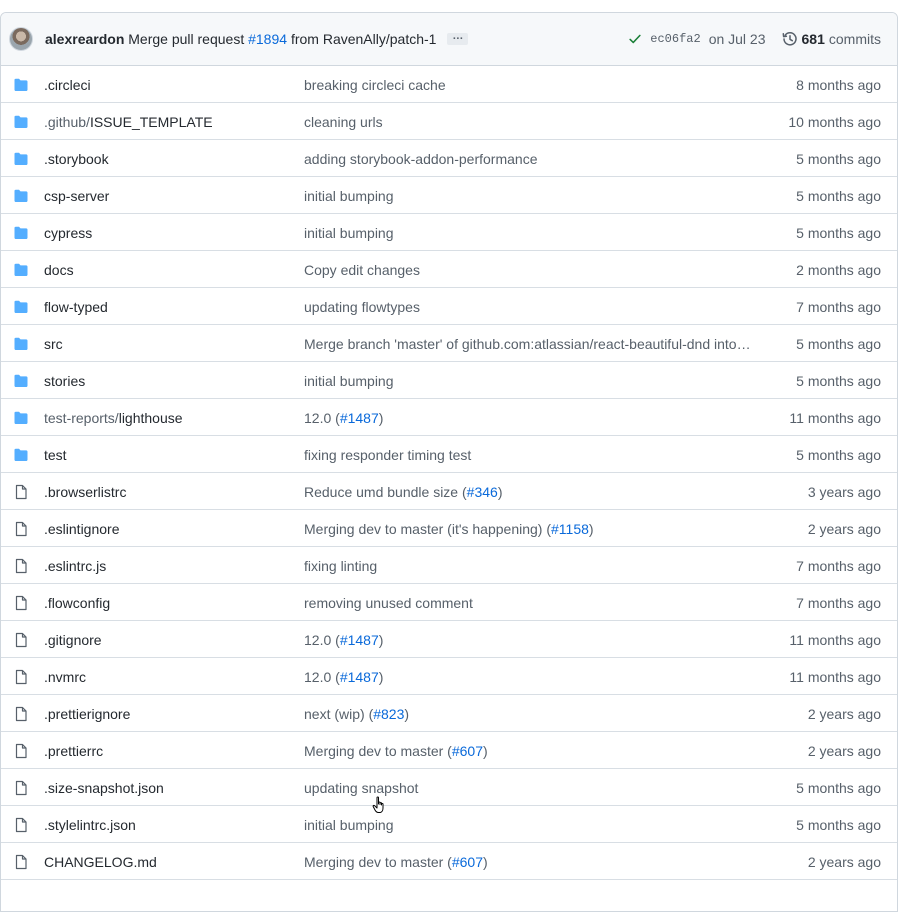 This screenshot has width=916, height=912. I want to click on file-name: .browserlistrc, so click(85, 492).